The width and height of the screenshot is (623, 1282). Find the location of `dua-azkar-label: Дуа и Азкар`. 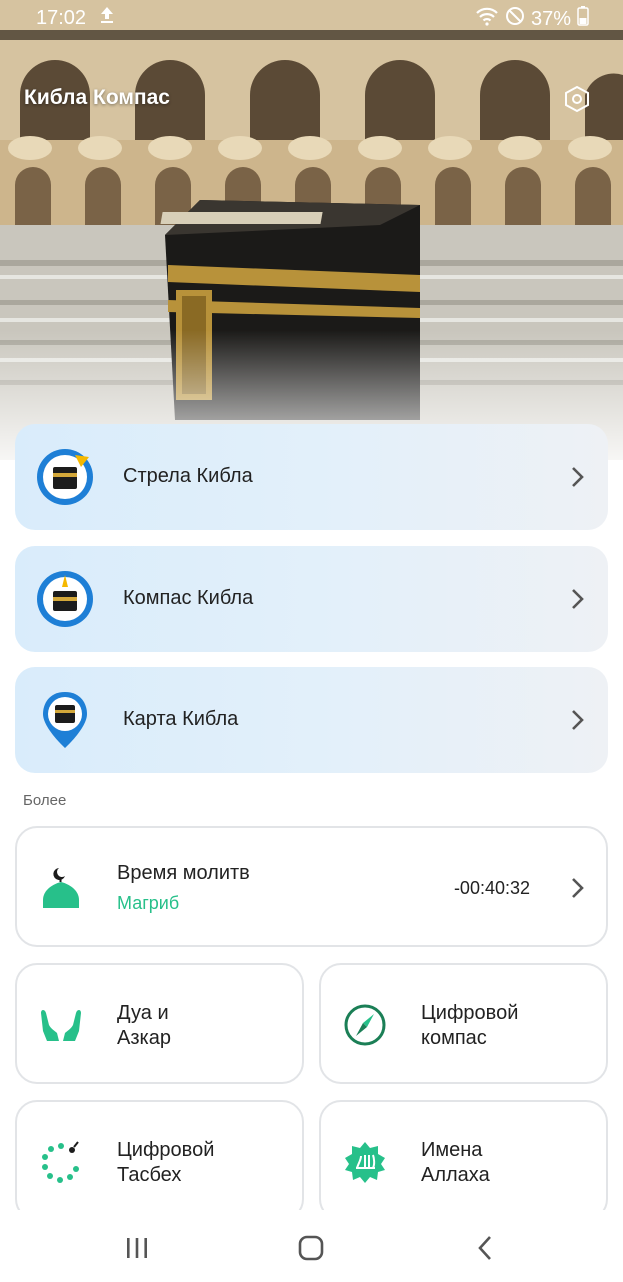

dua-azkar-label: Дуа и Азкар is located at coordinates (144, 1026).